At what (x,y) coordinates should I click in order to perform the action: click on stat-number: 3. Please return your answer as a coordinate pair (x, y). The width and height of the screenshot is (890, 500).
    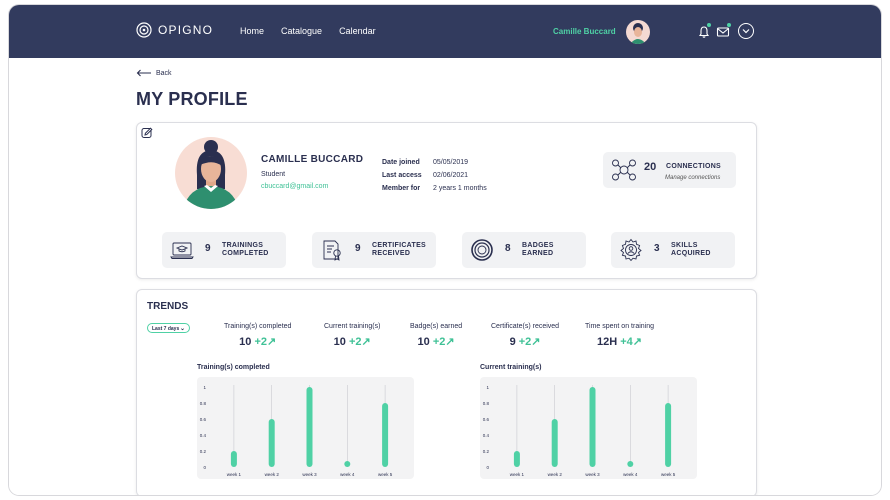
    Looking at the image, I should click on (657, 248).